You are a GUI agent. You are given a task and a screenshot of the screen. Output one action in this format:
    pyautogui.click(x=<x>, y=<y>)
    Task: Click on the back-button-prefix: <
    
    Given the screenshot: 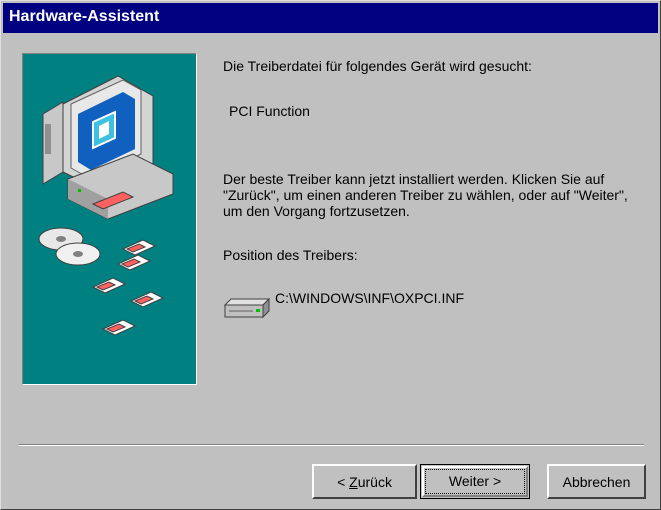 What is the action you would take?
    pyautogui.click(x=343, y=481)
    